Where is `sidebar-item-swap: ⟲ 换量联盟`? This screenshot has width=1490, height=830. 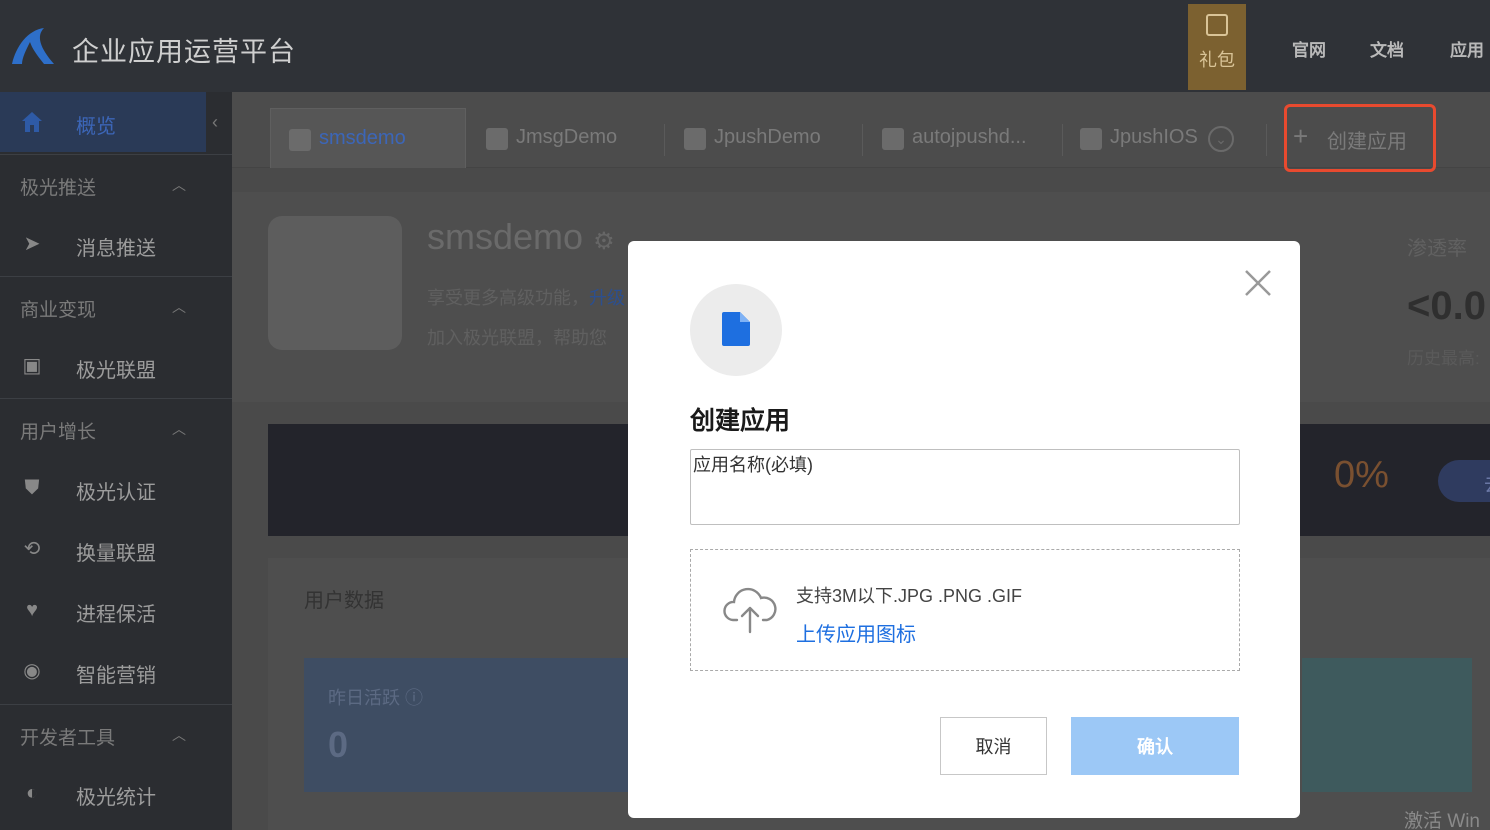
sidebar-item-swap: ⟲ 换量联盟 is located at coordinates (116, 549).